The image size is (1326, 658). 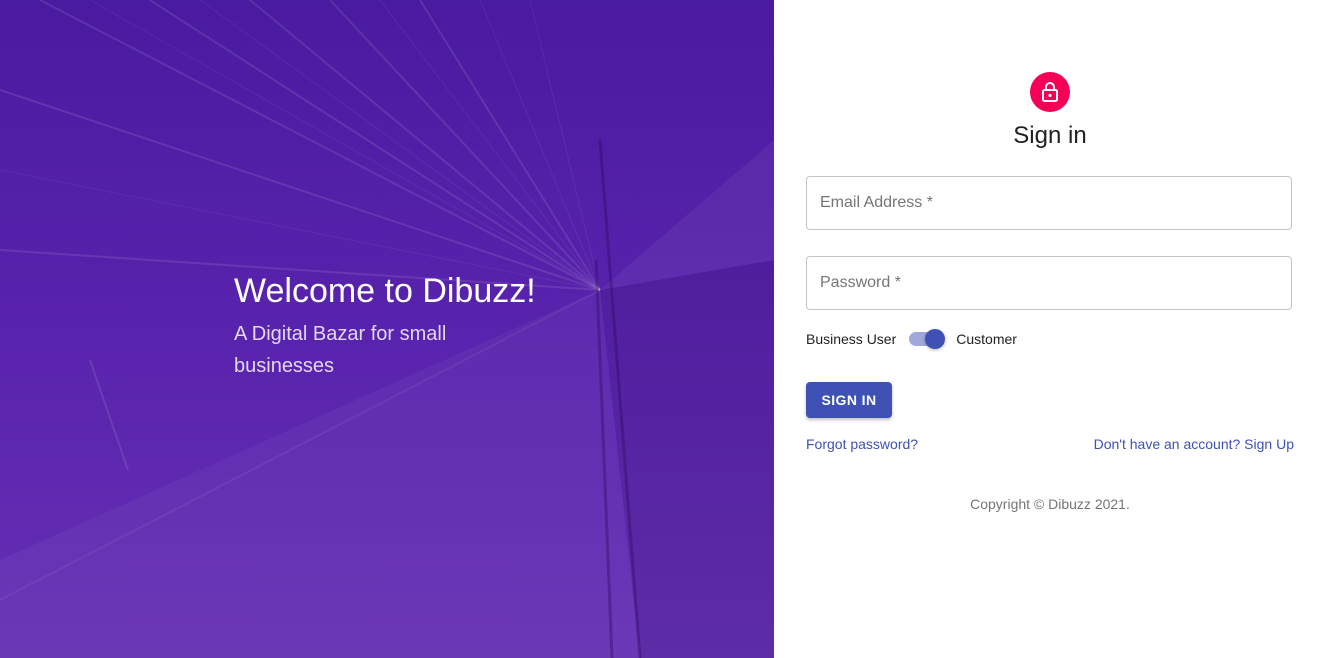 I want to click on email-field, so click(x=1049, y=203).